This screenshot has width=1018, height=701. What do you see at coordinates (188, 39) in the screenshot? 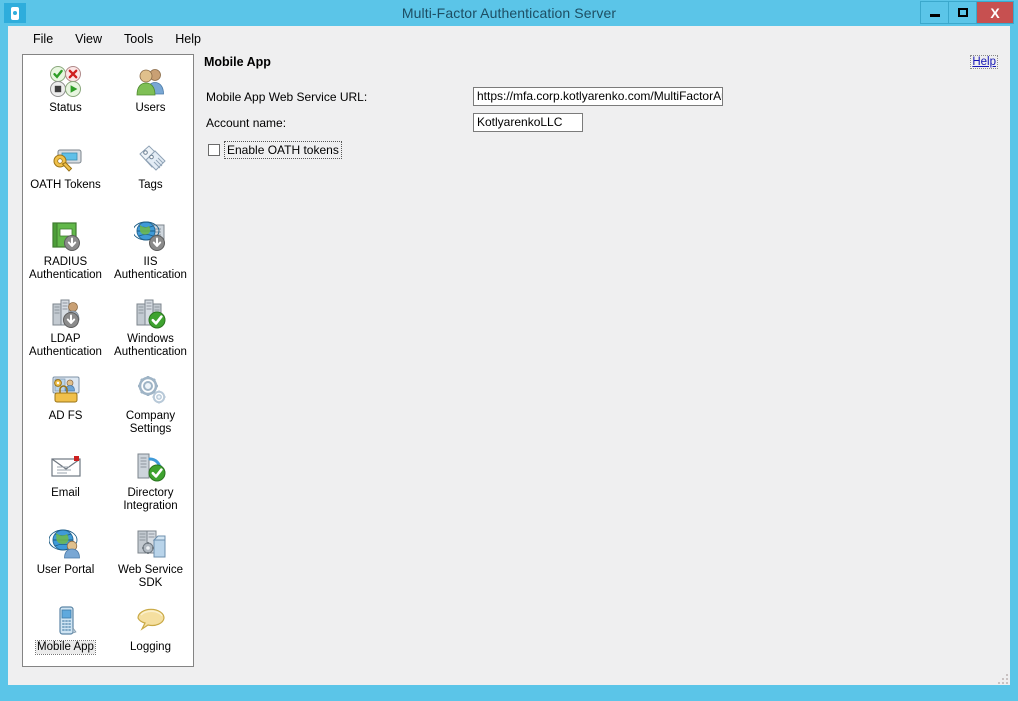
I see `menu-item-help: Help` at bounding box center [188, 39].